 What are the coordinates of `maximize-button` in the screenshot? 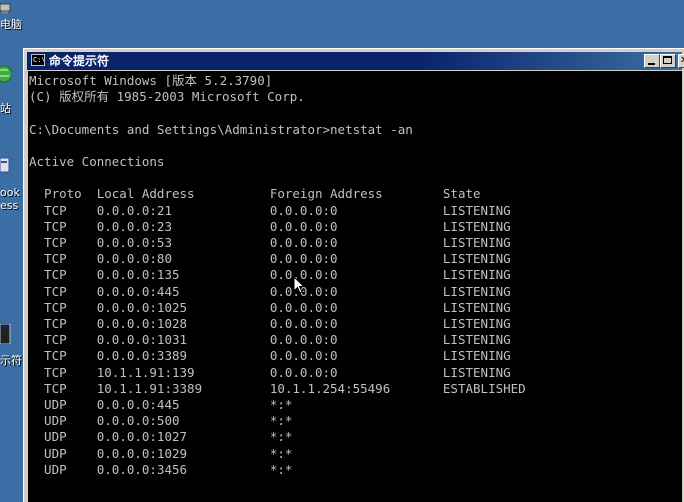 It's located at (668, 61).